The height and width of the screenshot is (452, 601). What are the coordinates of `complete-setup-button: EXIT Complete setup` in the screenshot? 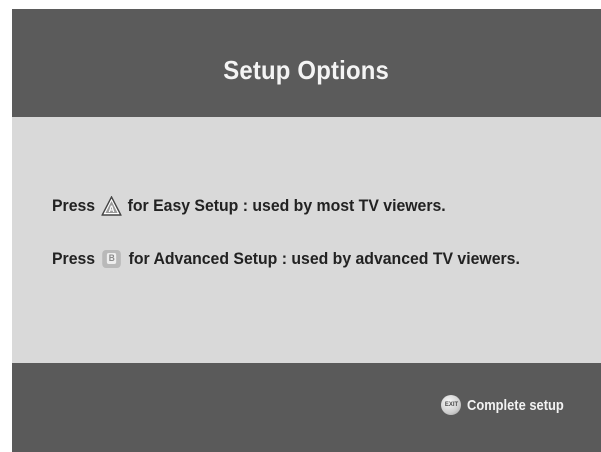 It's located at (510, 405).